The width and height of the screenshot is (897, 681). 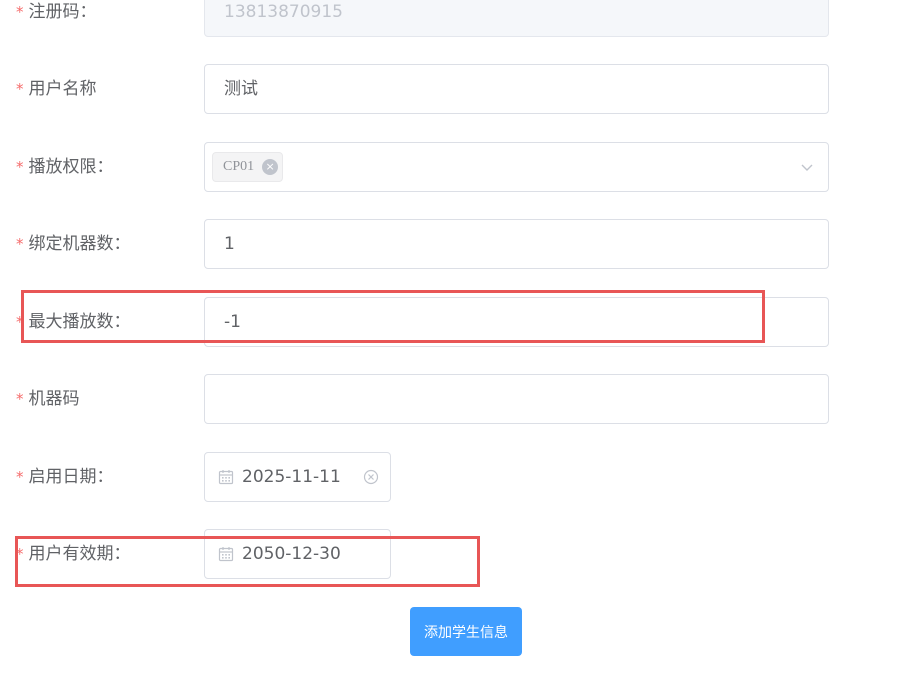 What do you see at coordinates (239, 166) in the screenshot?
I see `permission-tag-label: CP01` at bounding box center [239, 166].